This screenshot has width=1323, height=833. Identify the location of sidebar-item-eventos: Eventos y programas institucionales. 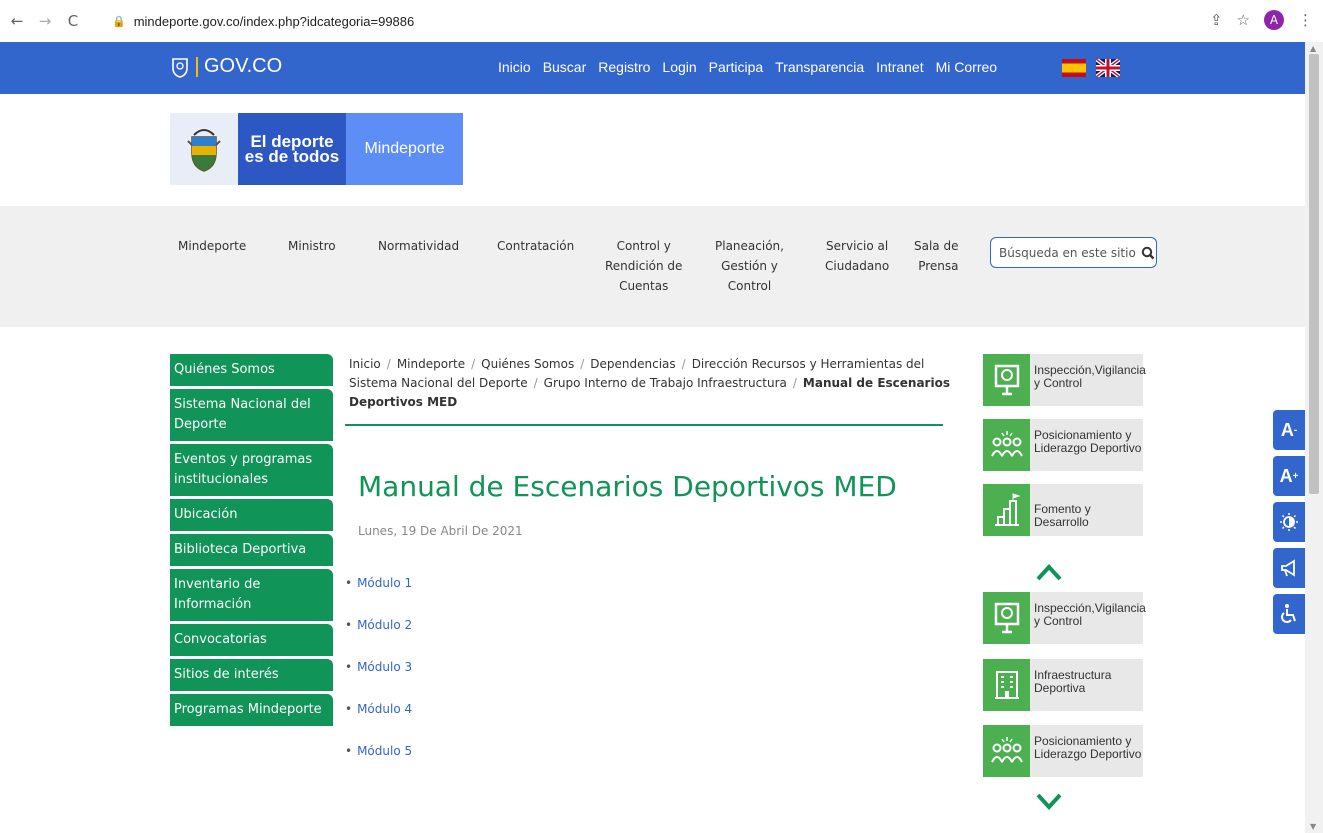
(251, 470).